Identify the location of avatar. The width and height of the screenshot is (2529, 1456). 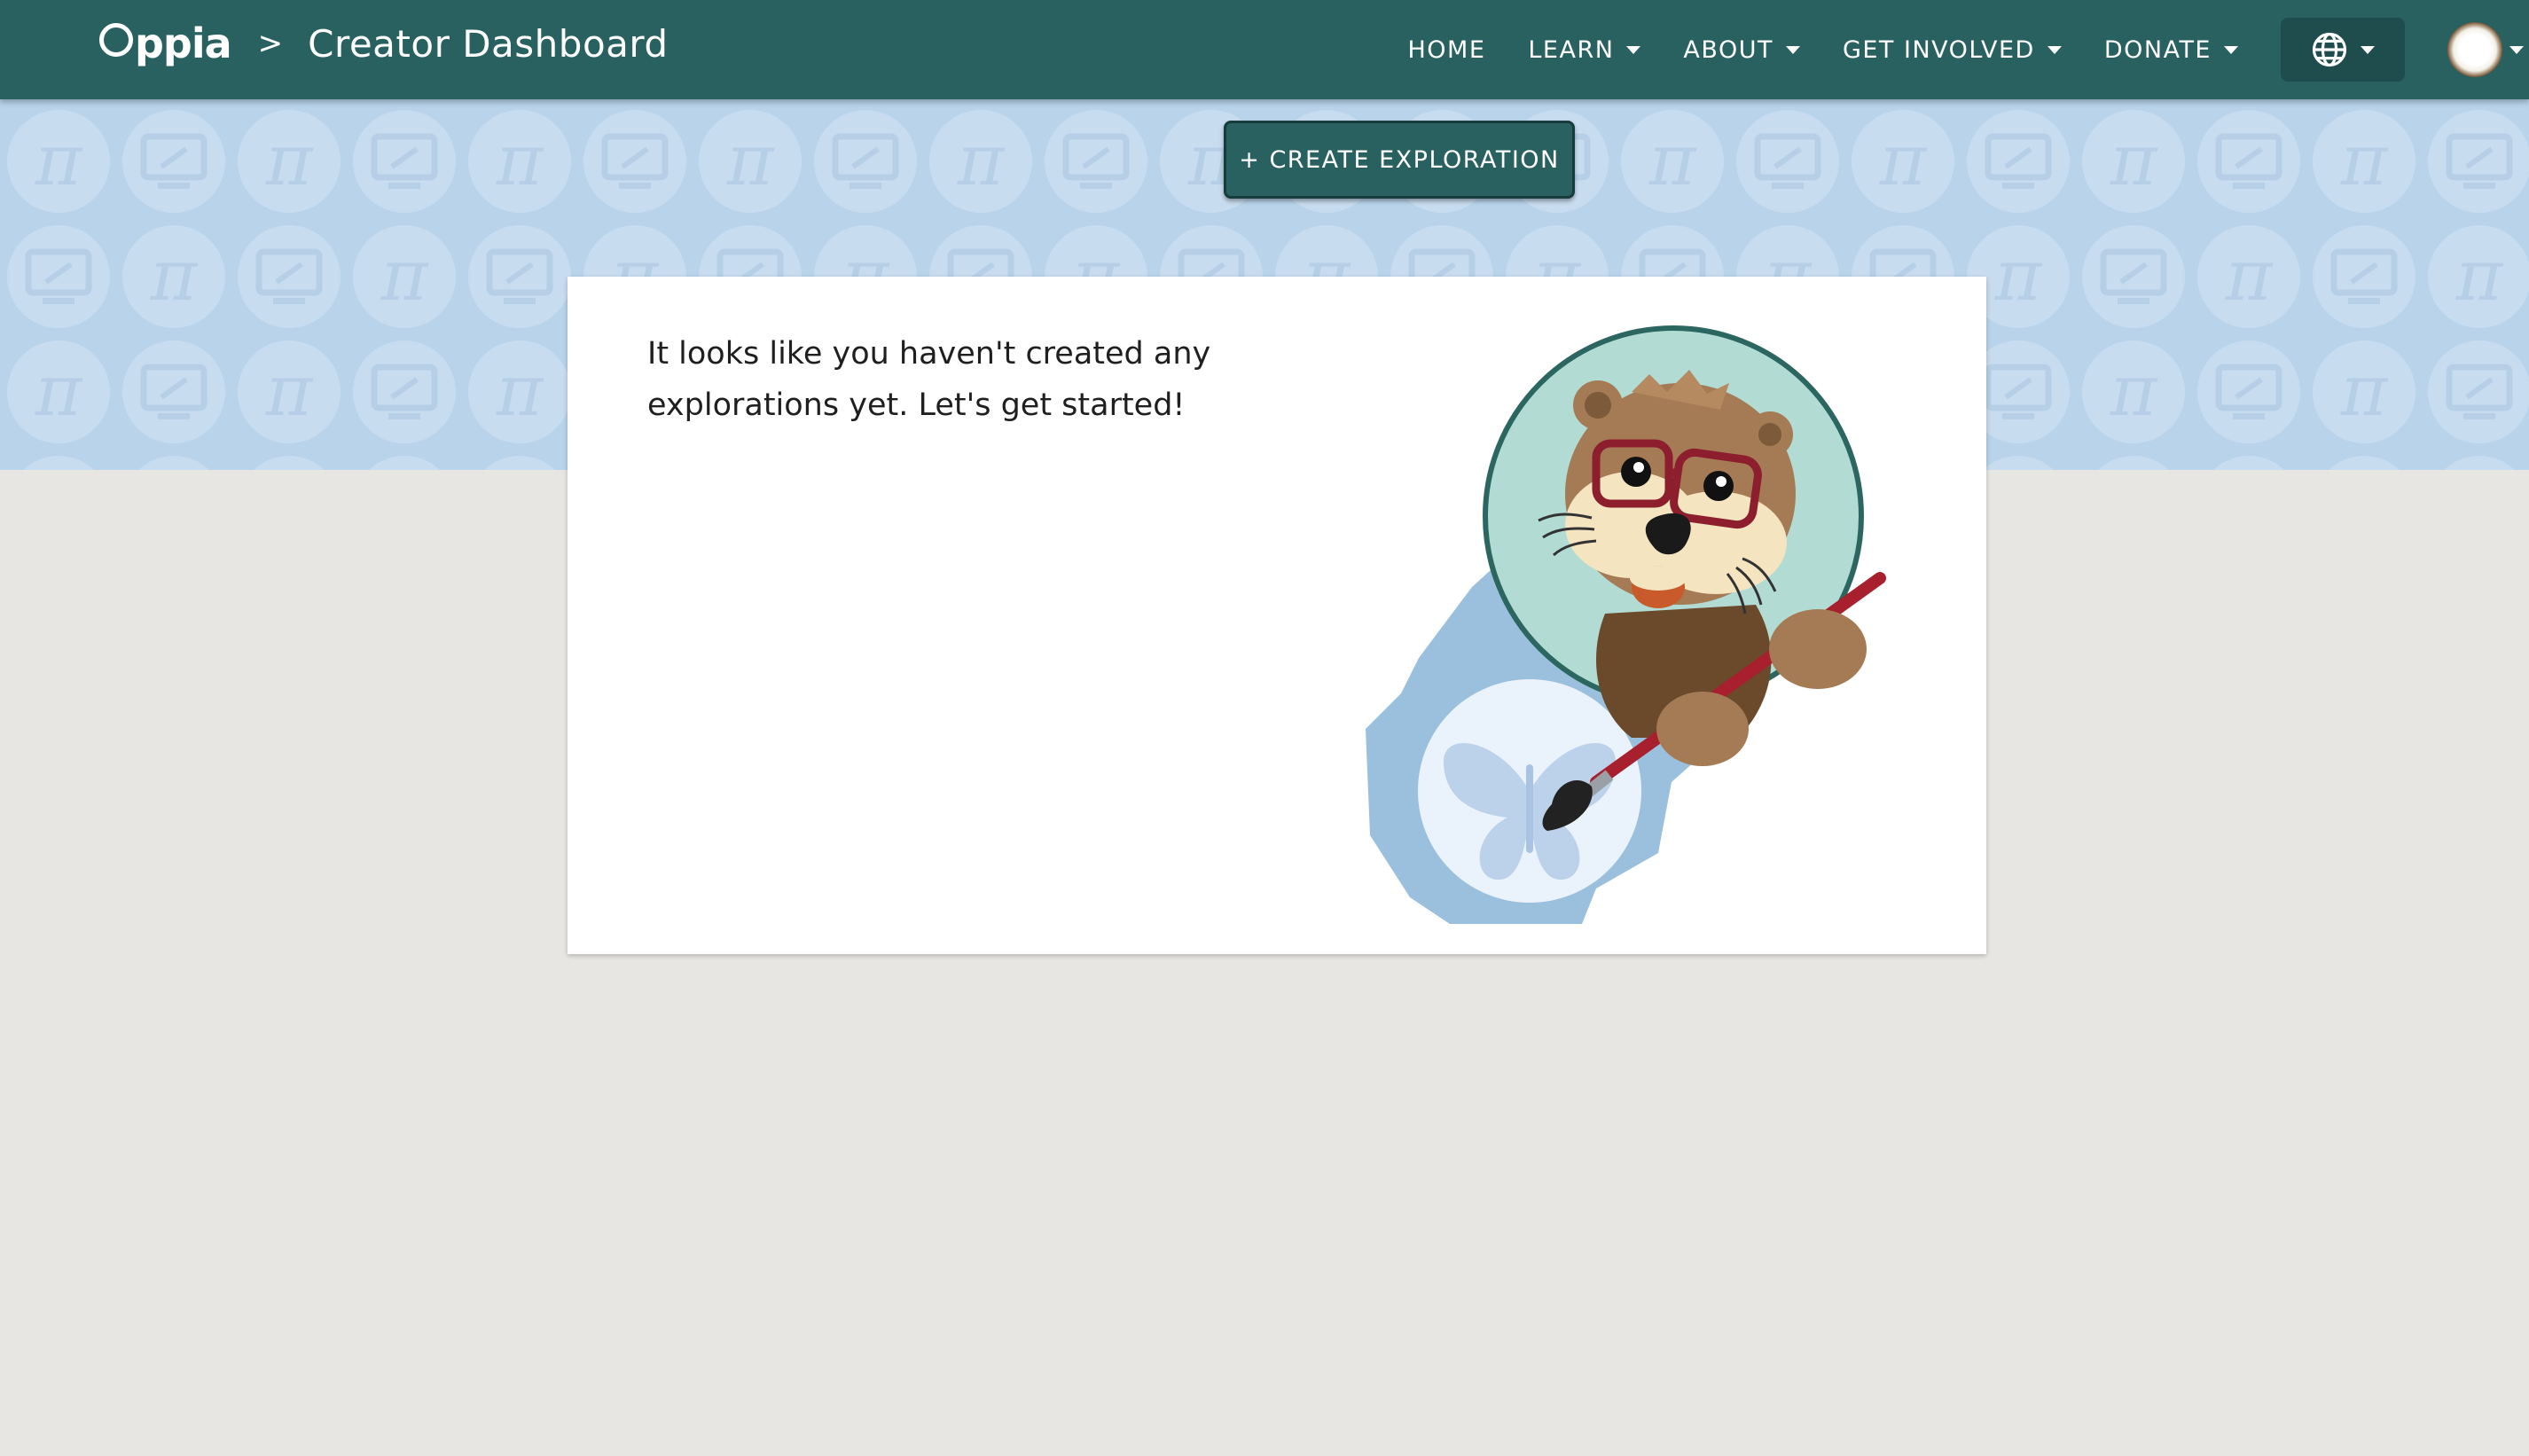
(2474, 49).